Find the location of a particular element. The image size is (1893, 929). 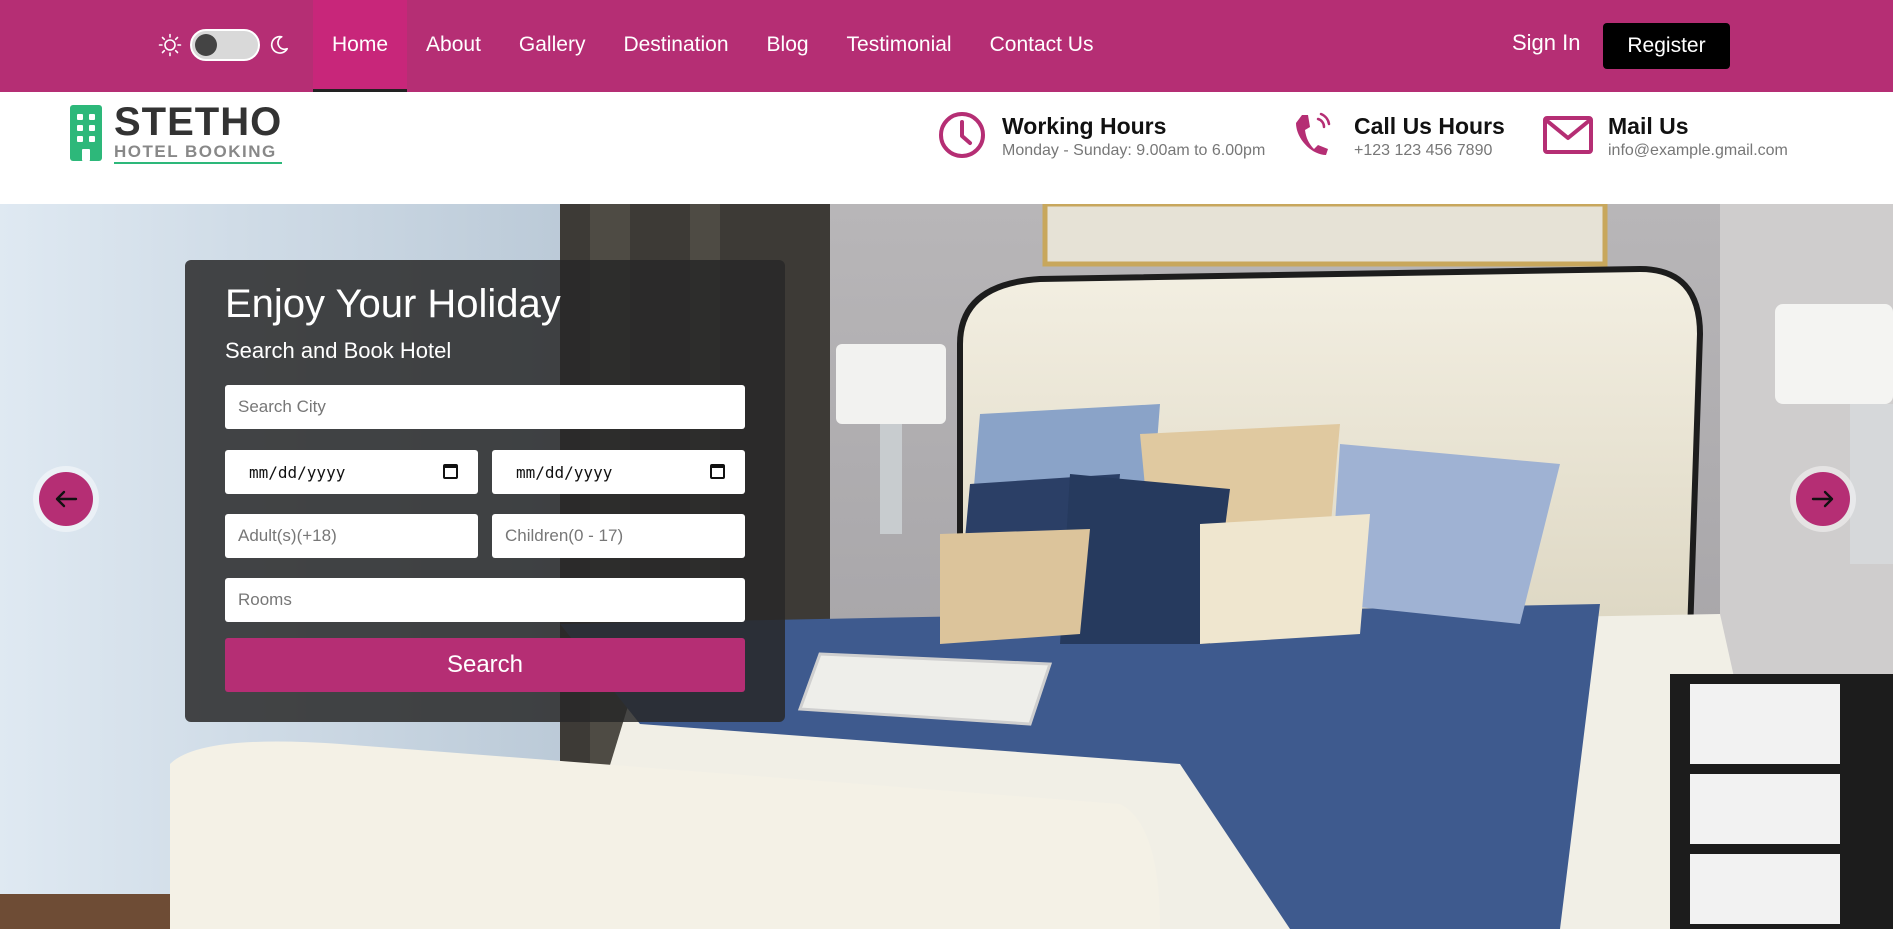

mail-us-title: Mail Us is located at coordinates (1648, 126).